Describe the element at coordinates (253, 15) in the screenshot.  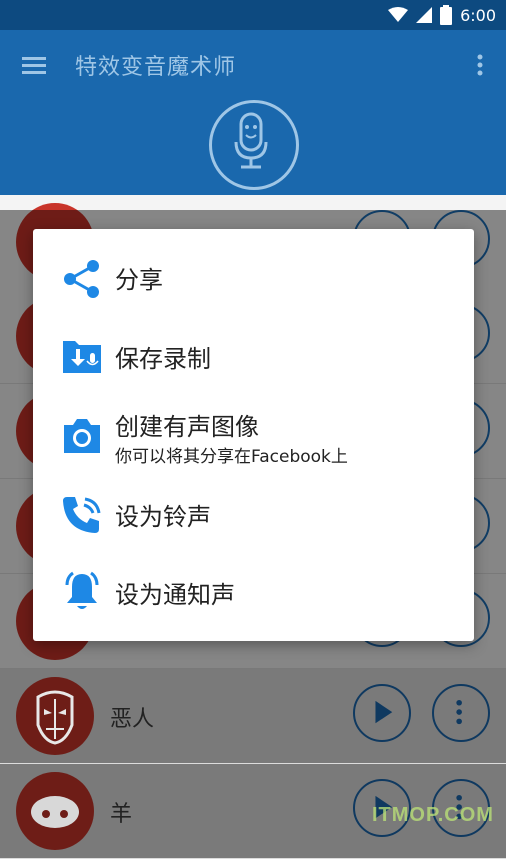
I see `status-bar: 6:00` at that location.